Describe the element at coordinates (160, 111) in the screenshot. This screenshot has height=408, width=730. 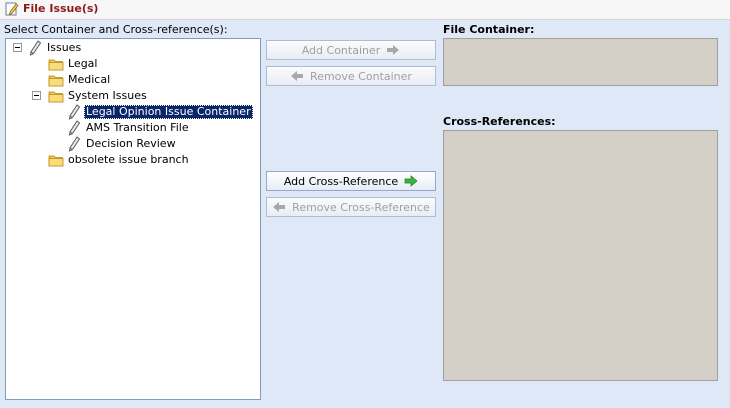
I see `tree-node-legal-opinion: Legal Opinion Issue Container` at that location.